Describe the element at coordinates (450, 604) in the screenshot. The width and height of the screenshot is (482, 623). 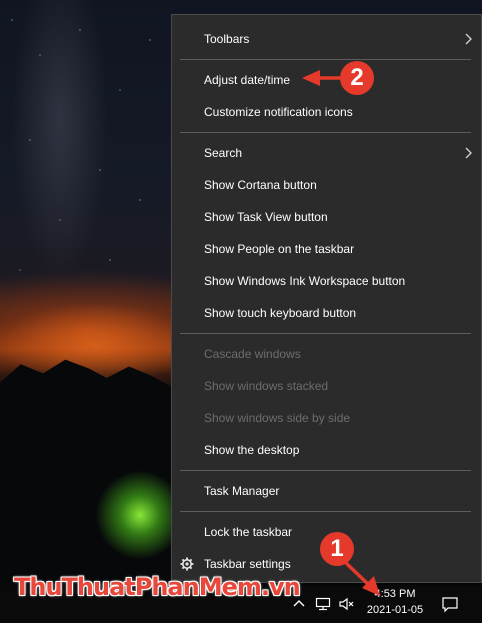
I see `notification-icon` at that location.